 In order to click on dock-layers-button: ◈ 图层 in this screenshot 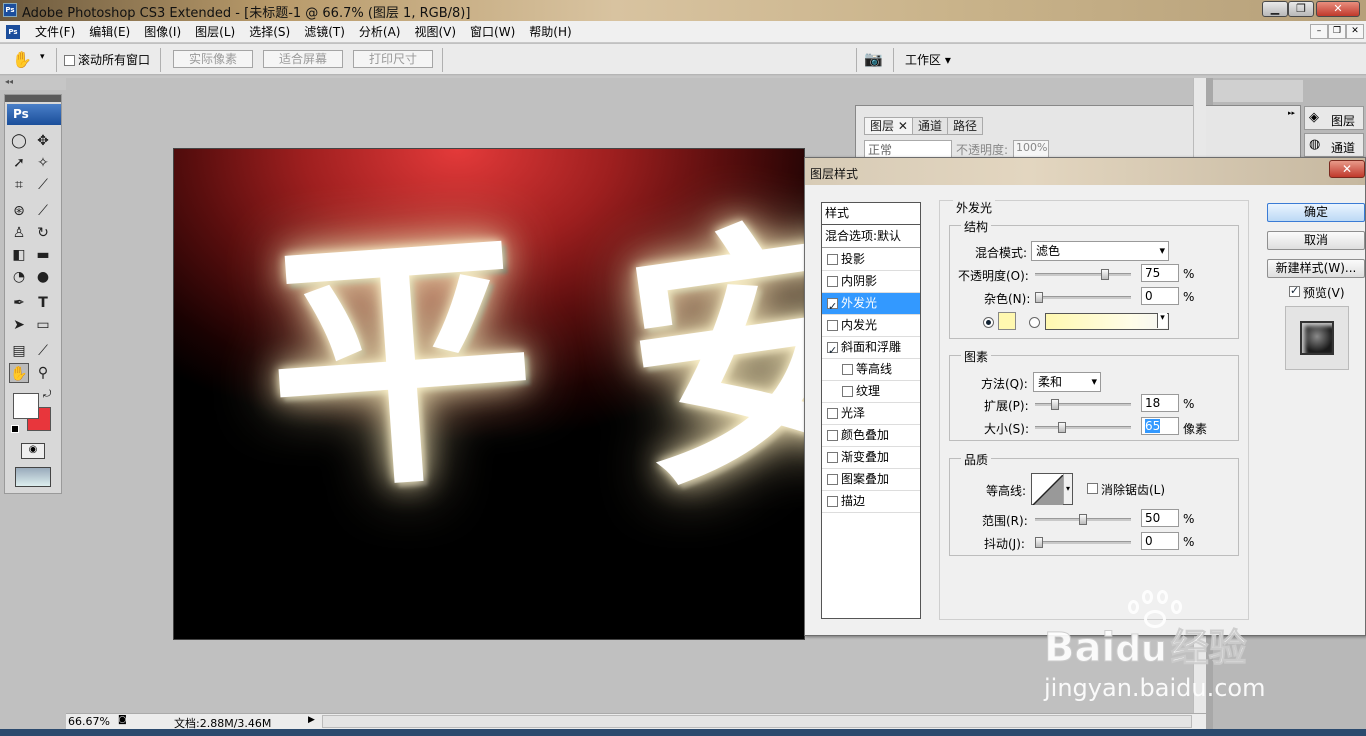, I will do `click(1334, 118)`.